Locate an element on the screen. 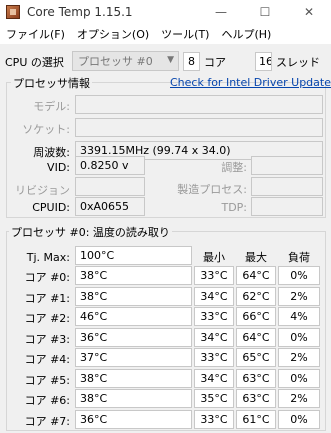 Image resolution: width=331 pixels, height=433 pixels. cpu-select-label: CPU の選択 is located at coordinates (34, 62).